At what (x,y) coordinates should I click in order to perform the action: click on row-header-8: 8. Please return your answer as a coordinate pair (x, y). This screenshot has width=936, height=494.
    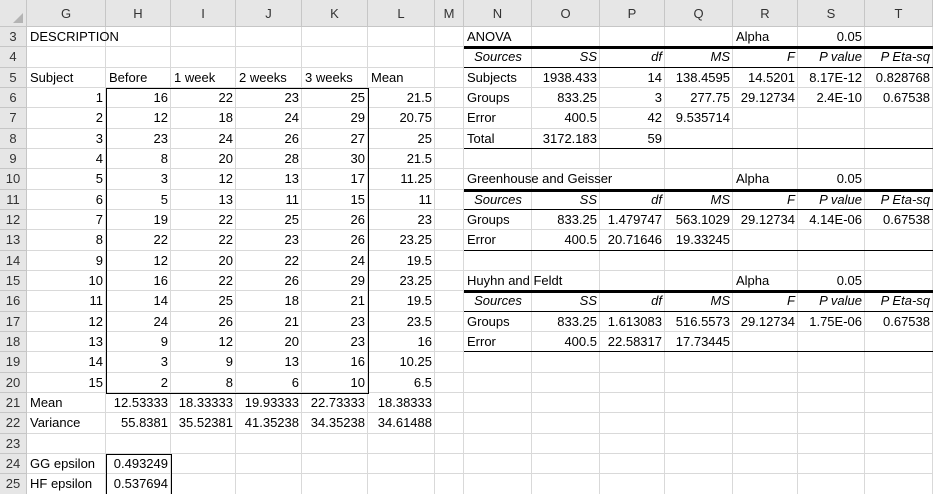
    Looking at the image, I should click on (13, 138).